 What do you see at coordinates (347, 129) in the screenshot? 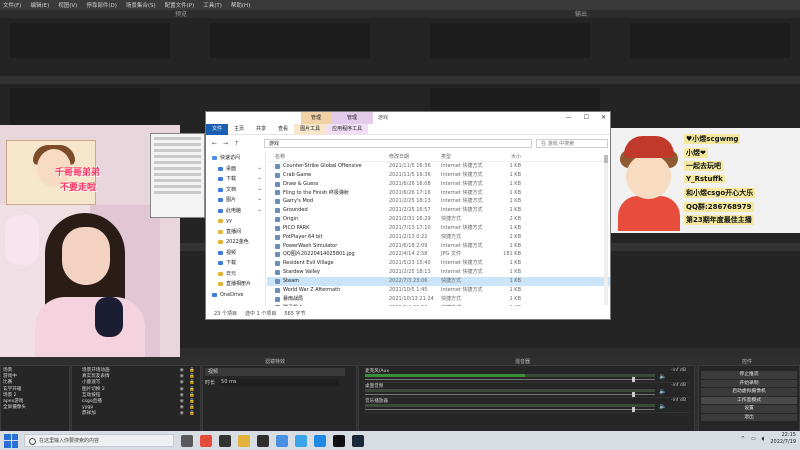
I see `ribbon-tab: 应用程序工具` at bounding box center [347, 129].